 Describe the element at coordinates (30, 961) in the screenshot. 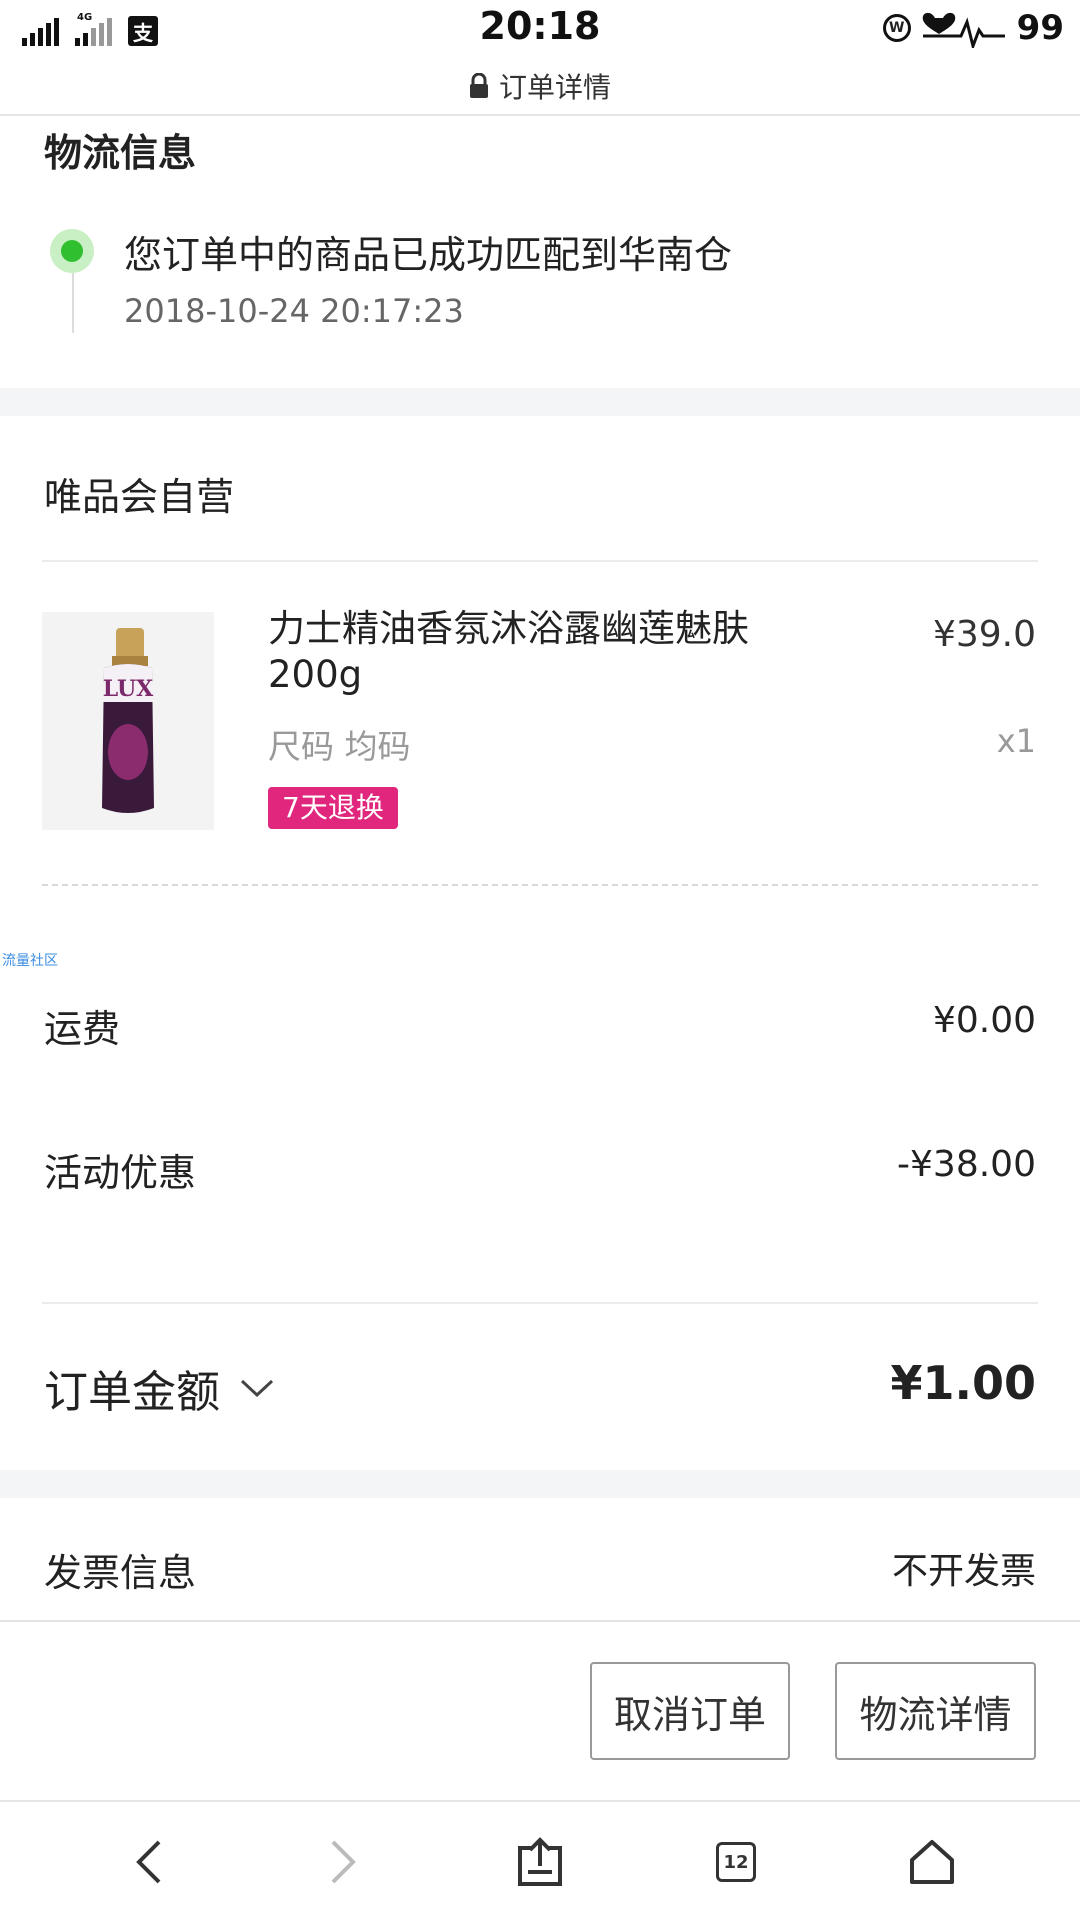

I see `watermark: 流量社区` at that location.